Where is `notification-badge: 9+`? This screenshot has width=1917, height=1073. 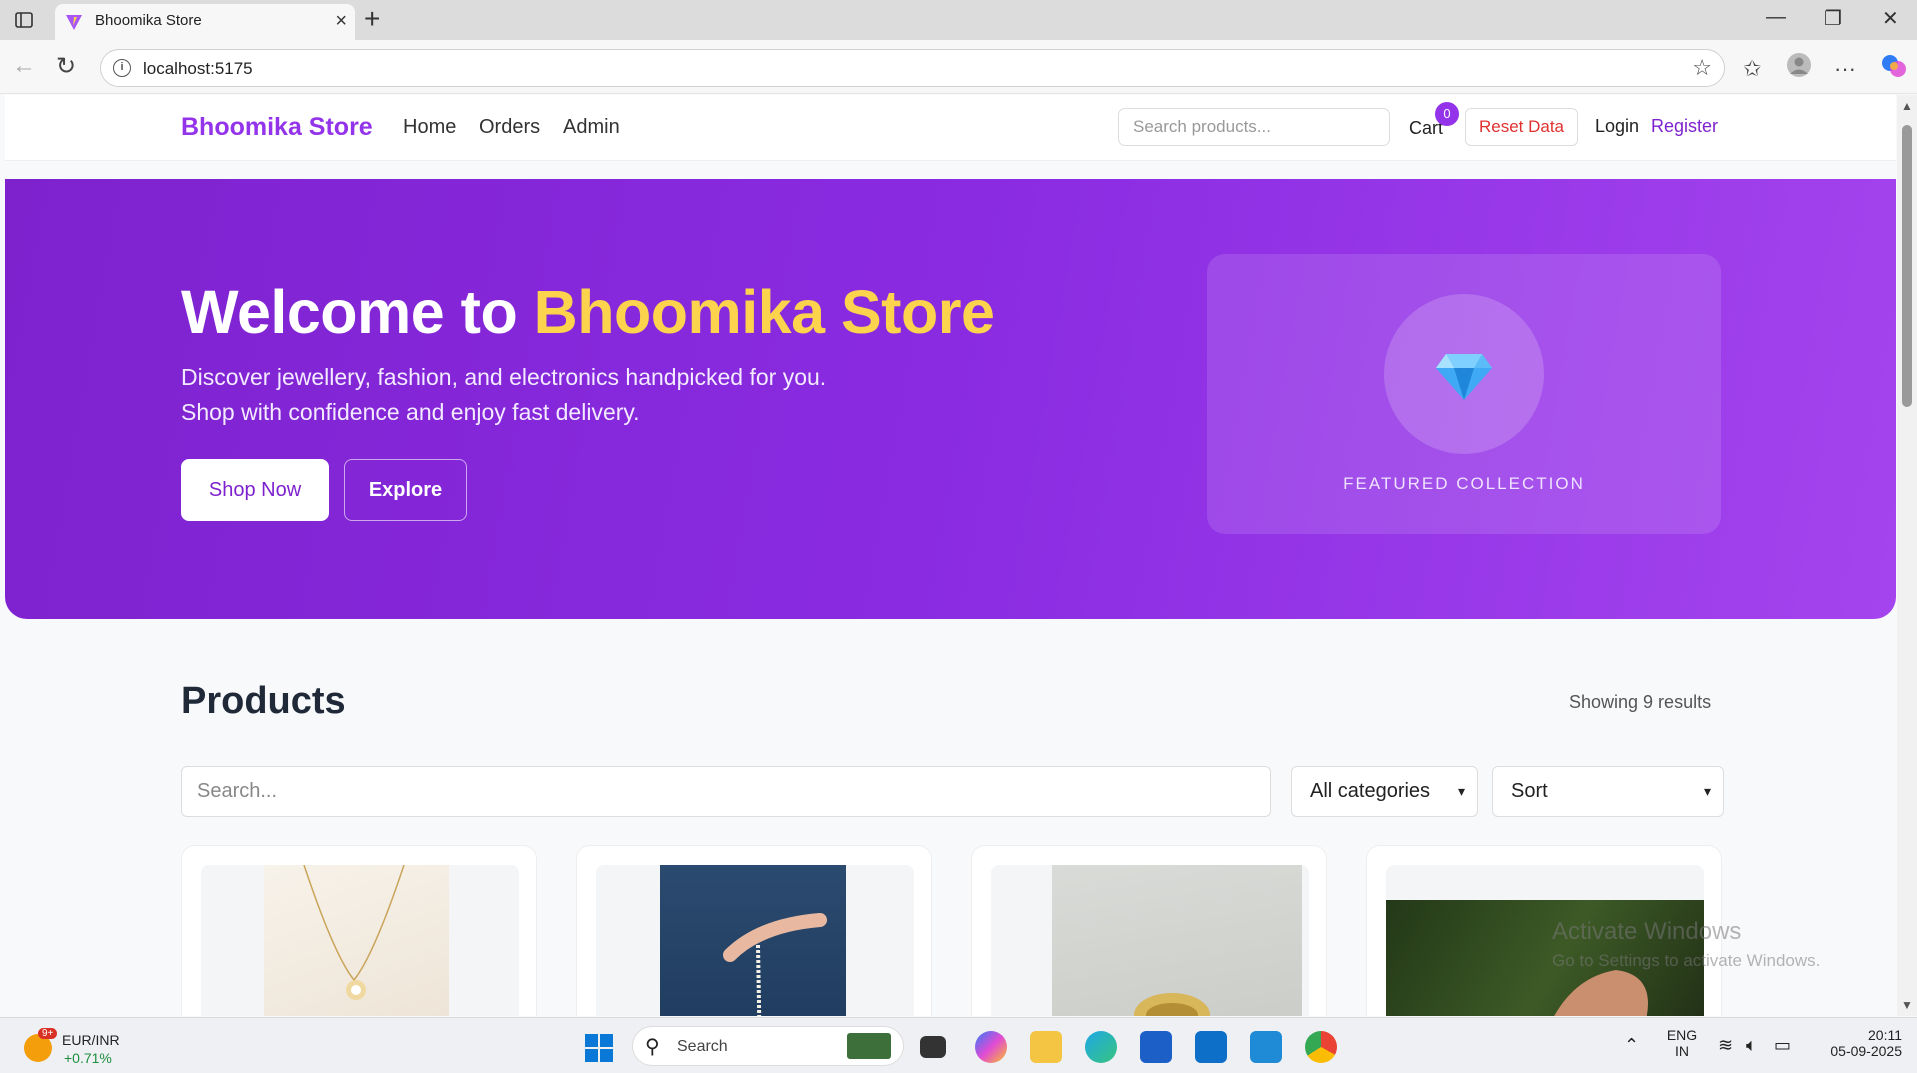 notification-badge: 9+ is located at coordinates (48, 1033).